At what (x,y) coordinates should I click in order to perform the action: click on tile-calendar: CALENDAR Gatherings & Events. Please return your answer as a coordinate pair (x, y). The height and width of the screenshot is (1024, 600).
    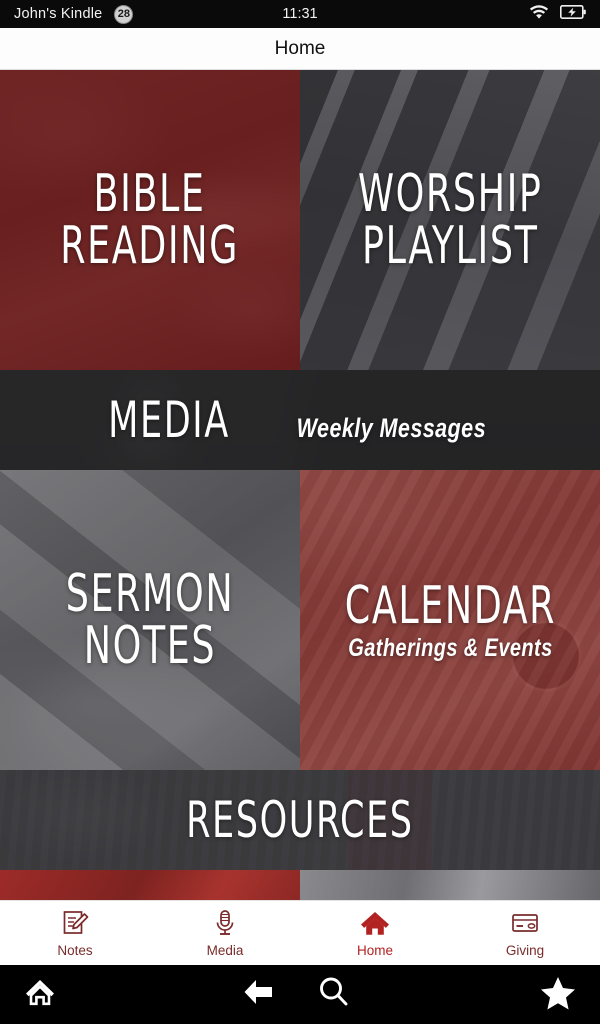
    Looking at the image, I should click on (450, 620).